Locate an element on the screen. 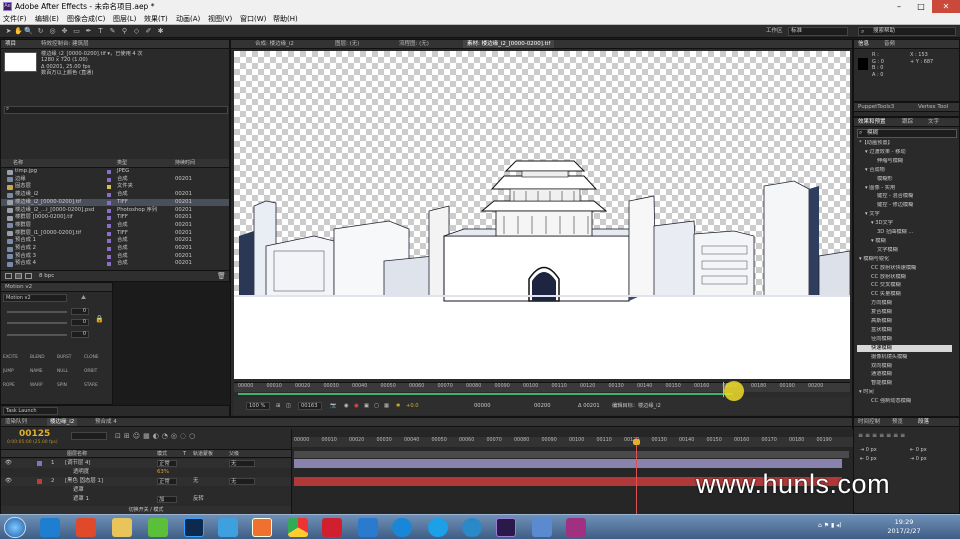 Image resolution: width=960 pixels, height=539 pixels. effect-item: CC 矢量模糊 is located at coordinates (904, 295).